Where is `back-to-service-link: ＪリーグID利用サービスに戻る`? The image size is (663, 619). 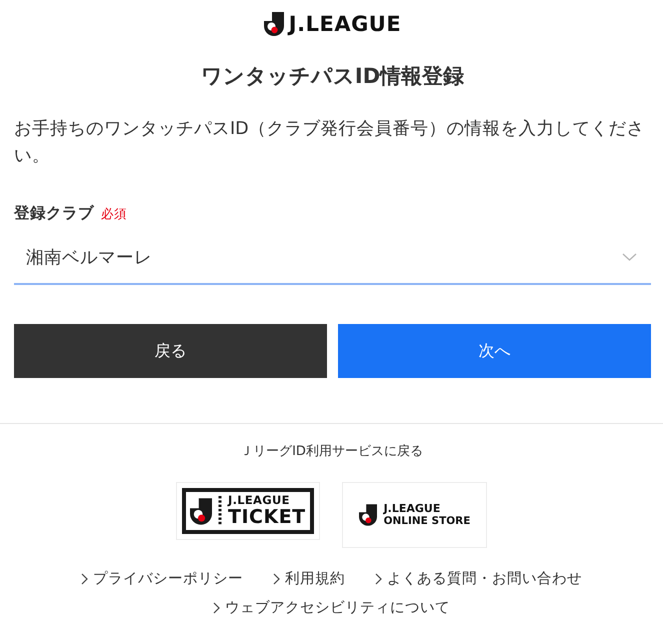 back-to-service-link: ＪリーグID利用サービスに戻る is located at coordinates (331, 452).